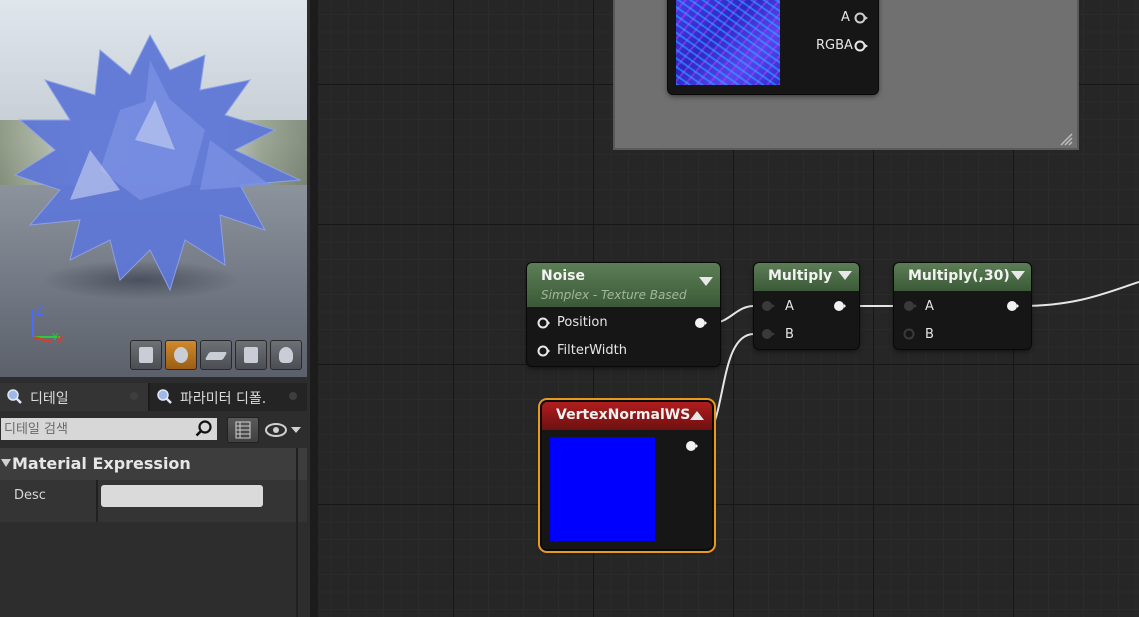  Describe the element at coordinates (614, 295) in the screenshot. I see `noise-node-subtitle: Simplex - Texture Based` at that location.